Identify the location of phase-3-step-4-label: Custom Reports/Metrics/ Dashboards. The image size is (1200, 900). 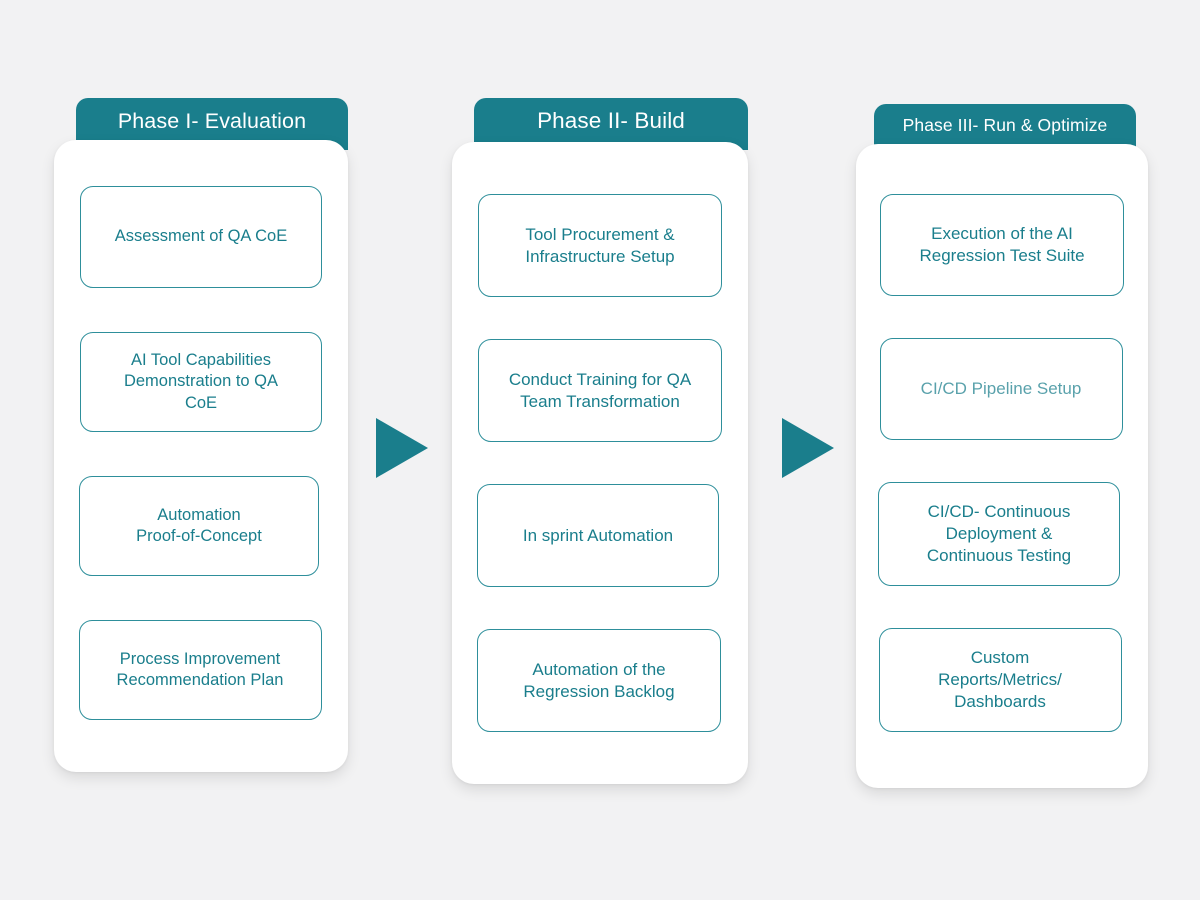
(1000, 679).